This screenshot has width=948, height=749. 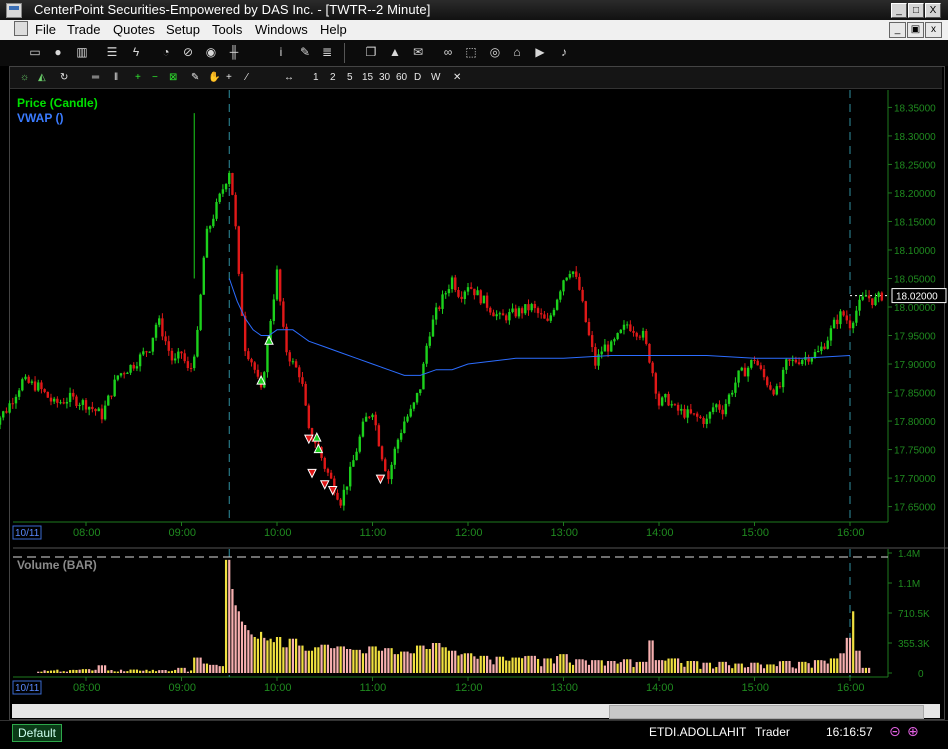 I want to click on role-label: Trader, so click(x=772, y=732).